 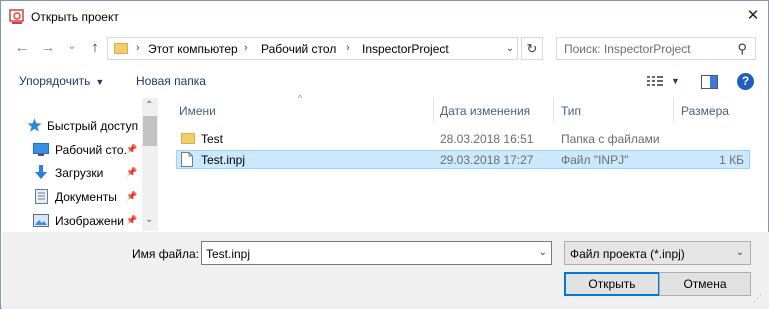 I want to click on sort-indicator-icon: ^, so click(x=300, y=98).